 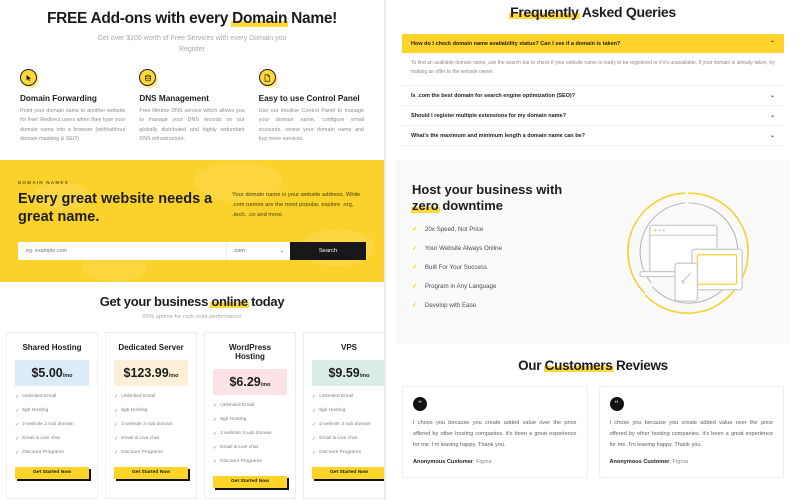 What do you see at coordinates (487, 189) in the screenshot?
I see `hosting-heading-line1: Host your business with` at bounding box center [487, 189].